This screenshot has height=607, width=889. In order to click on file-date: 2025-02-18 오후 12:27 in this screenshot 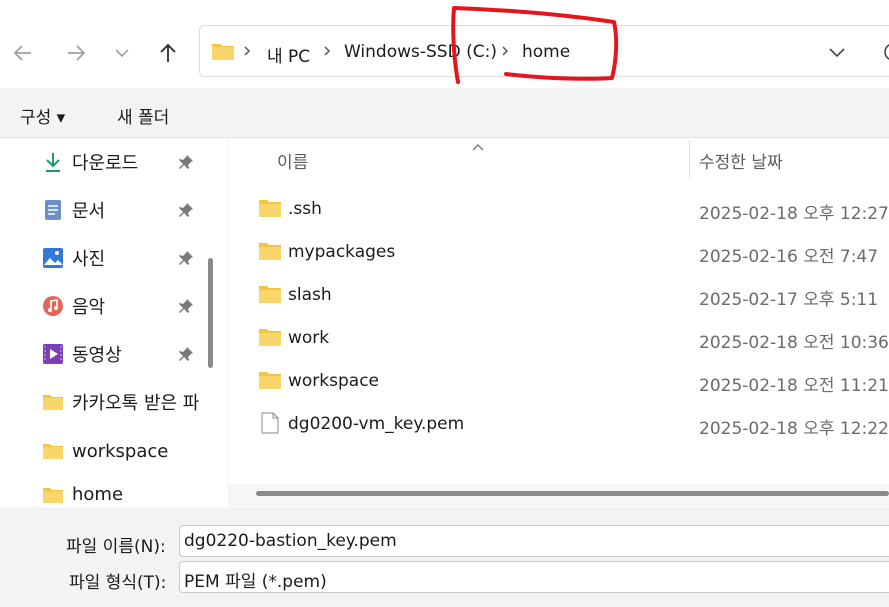, I will do `click(794, 214)`.